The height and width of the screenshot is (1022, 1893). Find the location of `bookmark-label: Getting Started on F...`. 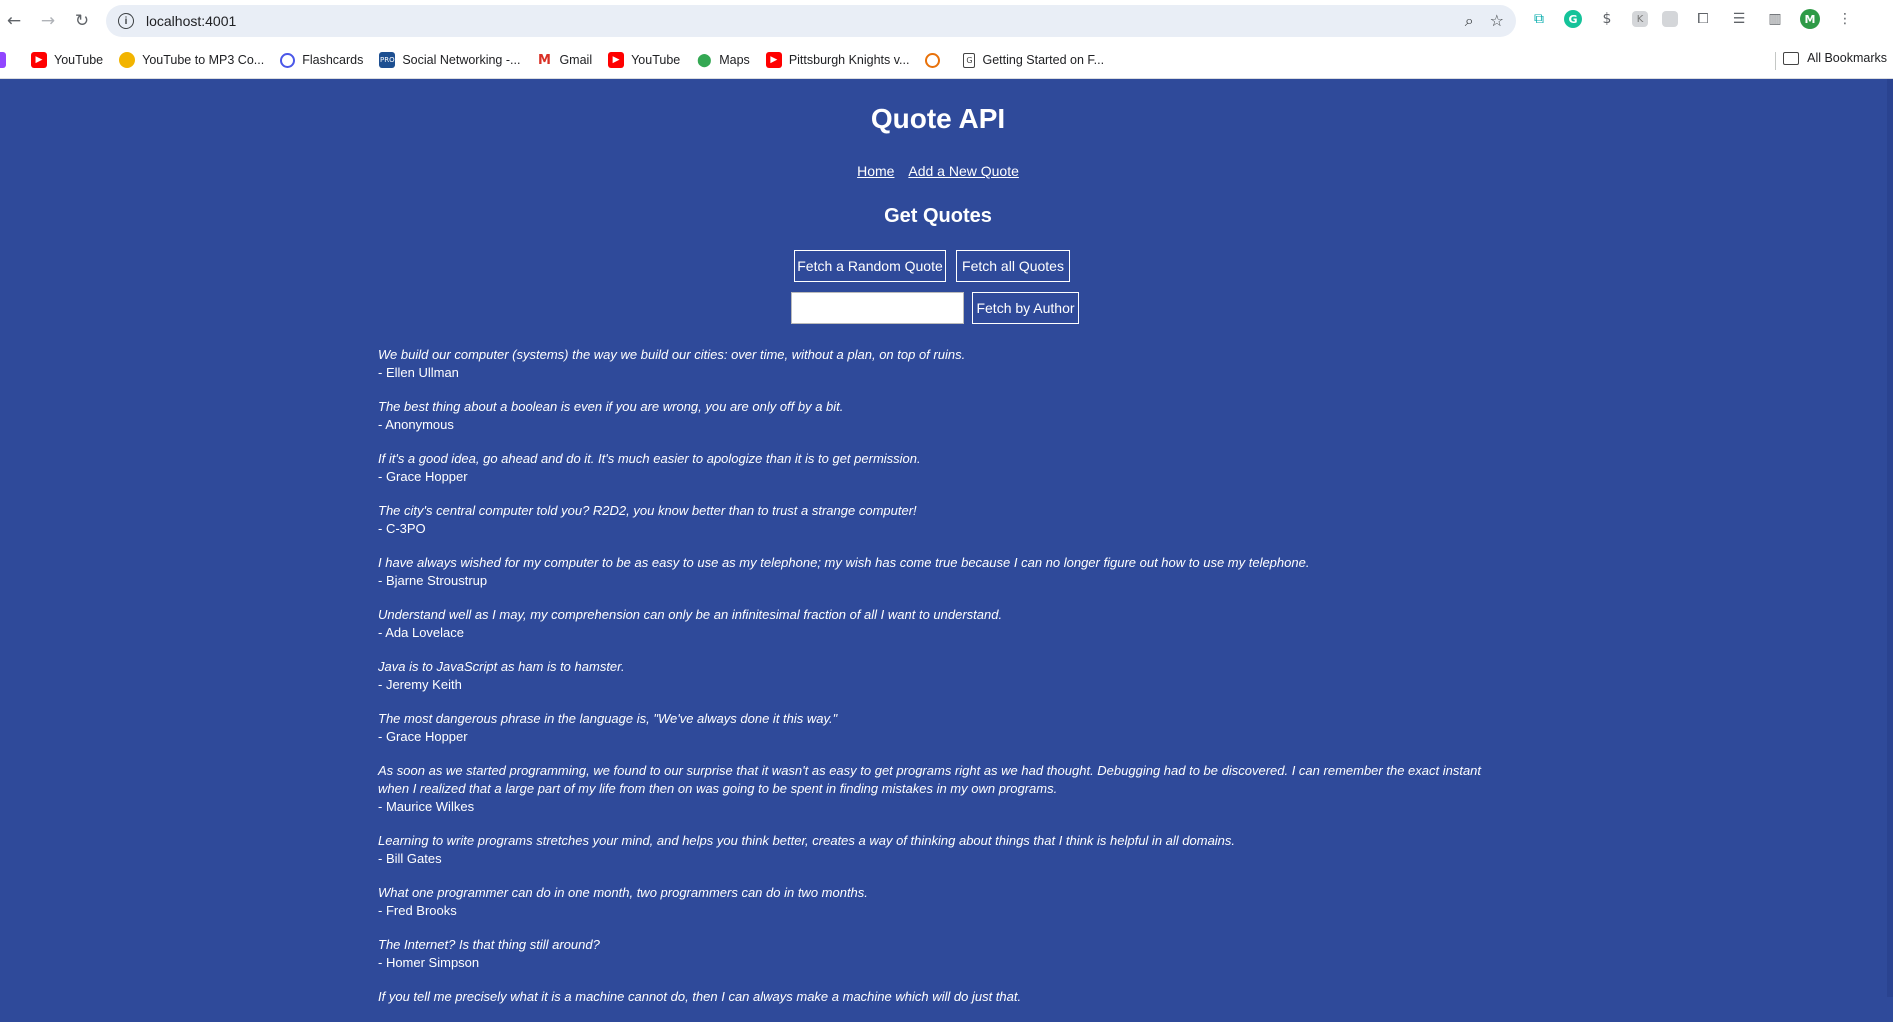

bookmark-label: Getting Started on F... is located at coordinates (1043, 60).